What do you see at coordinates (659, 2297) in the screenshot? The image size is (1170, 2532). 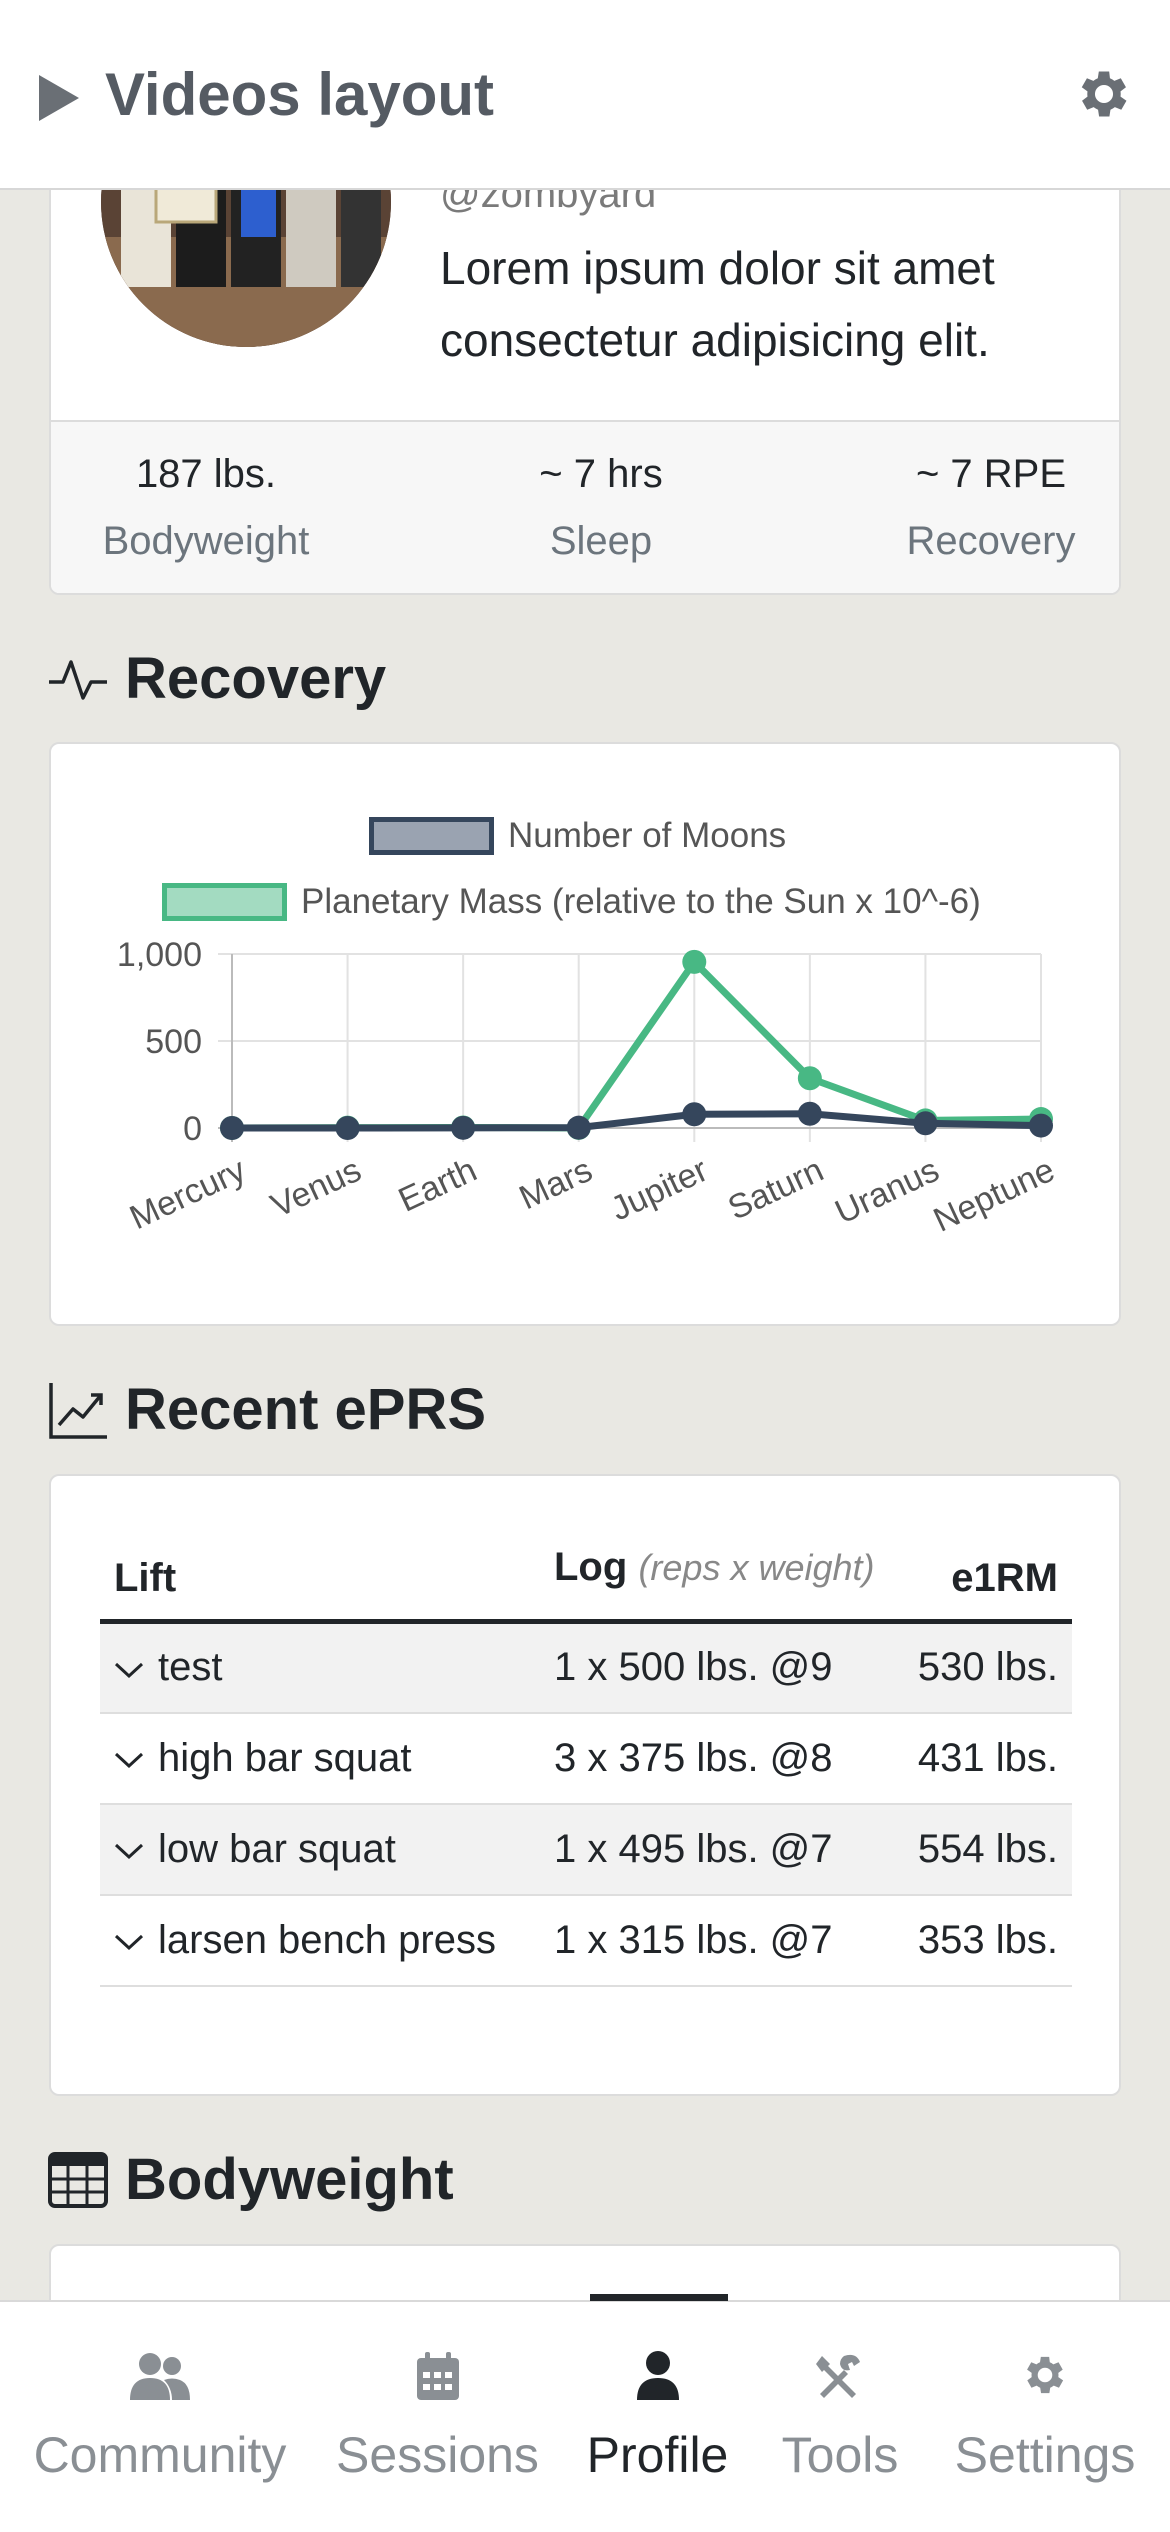 I see `active-tab-indicator` at bounding box center [659, 2297].